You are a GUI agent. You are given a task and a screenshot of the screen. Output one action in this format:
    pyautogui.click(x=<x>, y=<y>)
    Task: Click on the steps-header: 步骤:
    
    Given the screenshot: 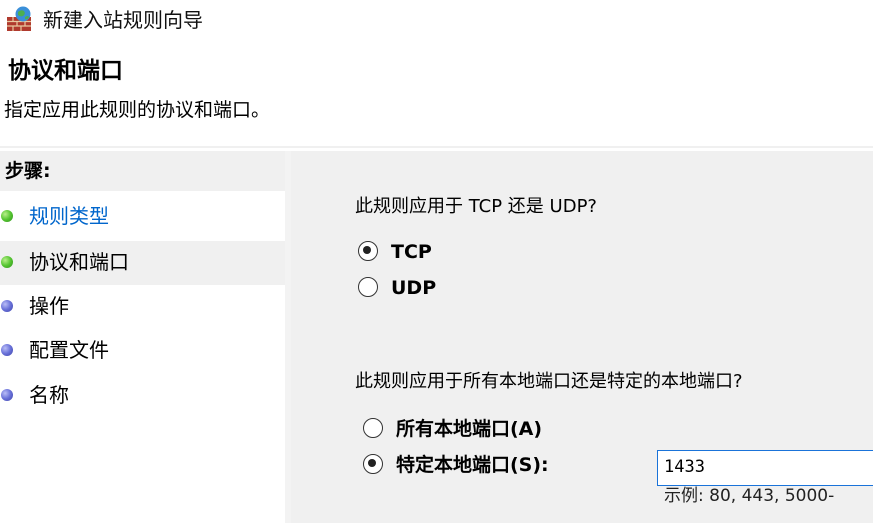 What is the action you would take?
    pyautogui.click(x=142, y=171)
    